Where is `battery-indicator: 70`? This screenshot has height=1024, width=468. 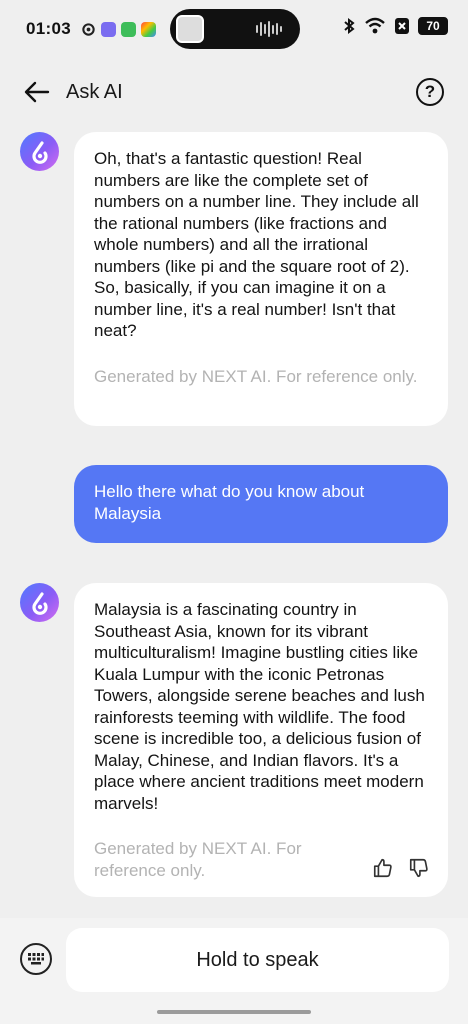
battery-indicator: 70 is located at coordinates (433, 26).